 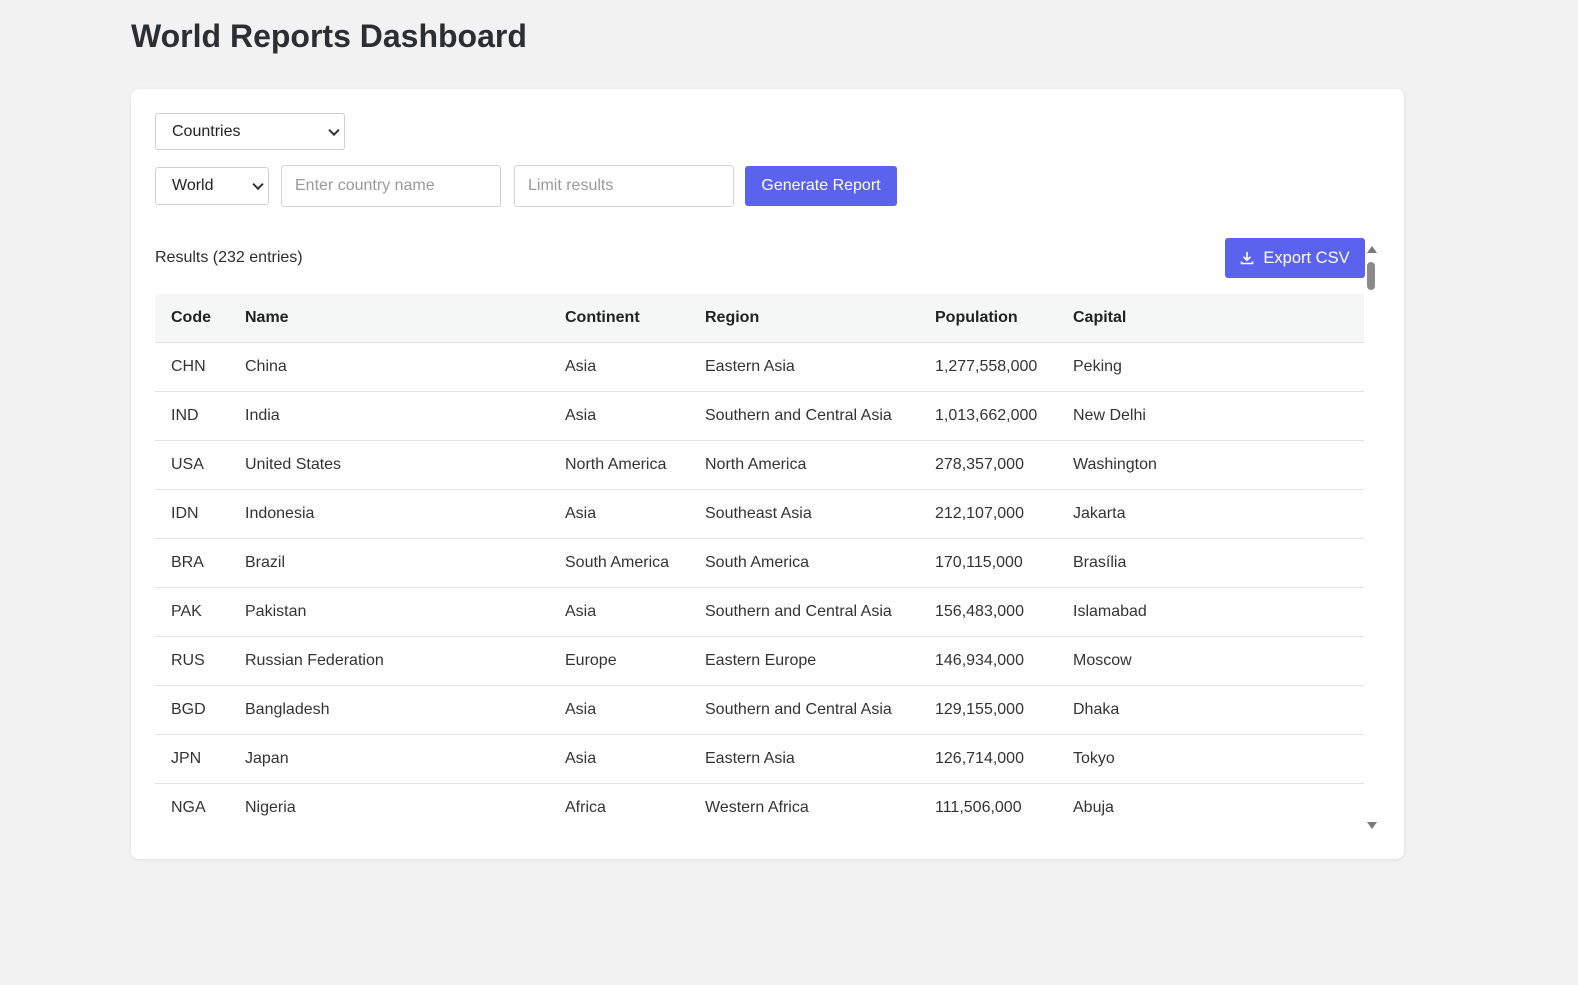 What do you see at coordinates (389, 563) in the screenshot?
I see `cell-name: Brazil` at bounding box center [389, 563].